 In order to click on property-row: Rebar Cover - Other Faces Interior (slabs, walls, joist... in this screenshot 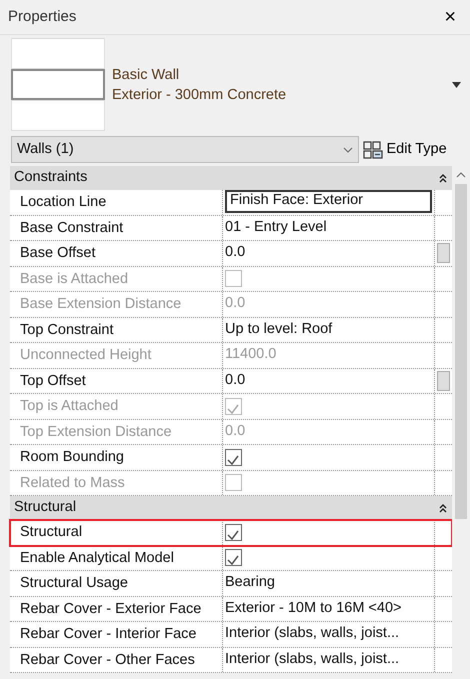, I will do `click(231, 660)`.